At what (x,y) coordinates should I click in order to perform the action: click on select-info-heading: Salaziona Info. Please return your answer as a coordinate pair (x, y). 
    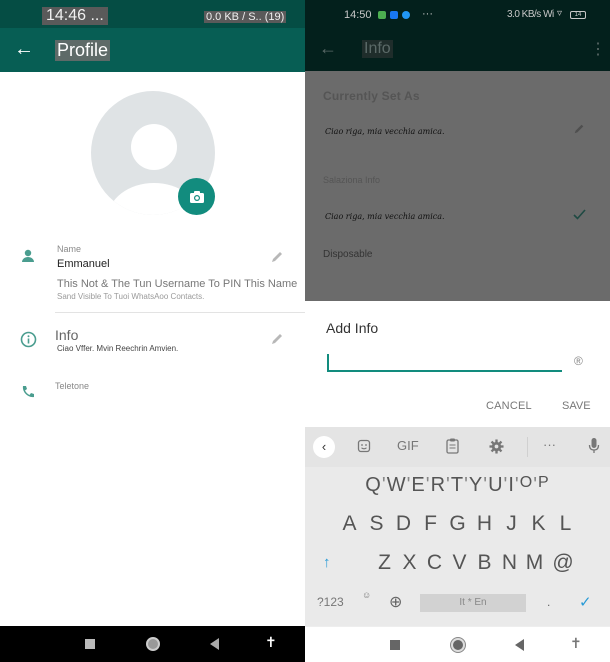
    Looking at the image, I should click on (352, 180).